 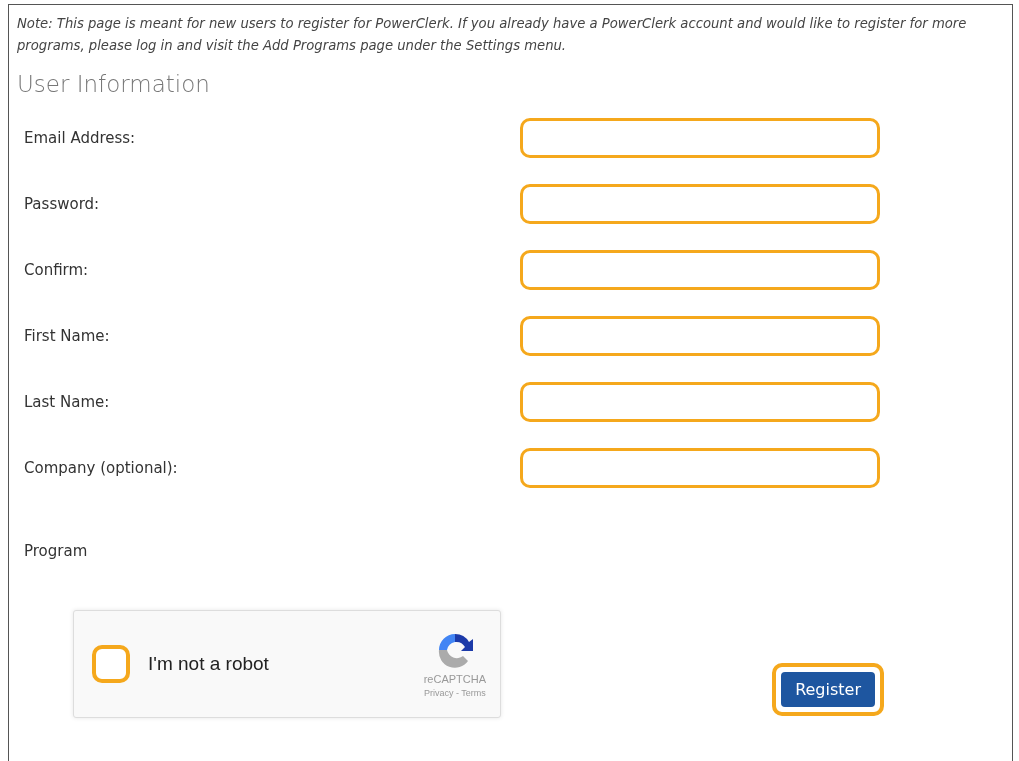 What do you see at coordinates (67, 402) in the screenshot?
I see `field-label: Last Name:` at bounding box center [67, 402].